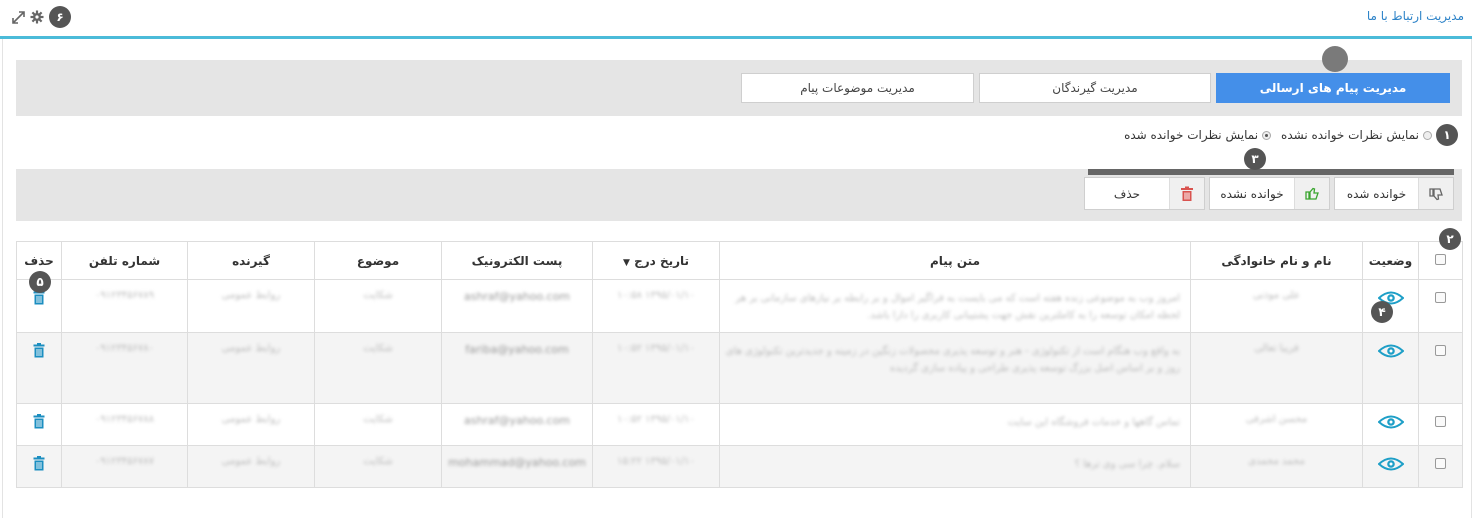  Describe the element at coordinates (1350, 135) in the screenshot. I see `unread-radio-label: نمایش نظرات خوانده نشده` at that location.